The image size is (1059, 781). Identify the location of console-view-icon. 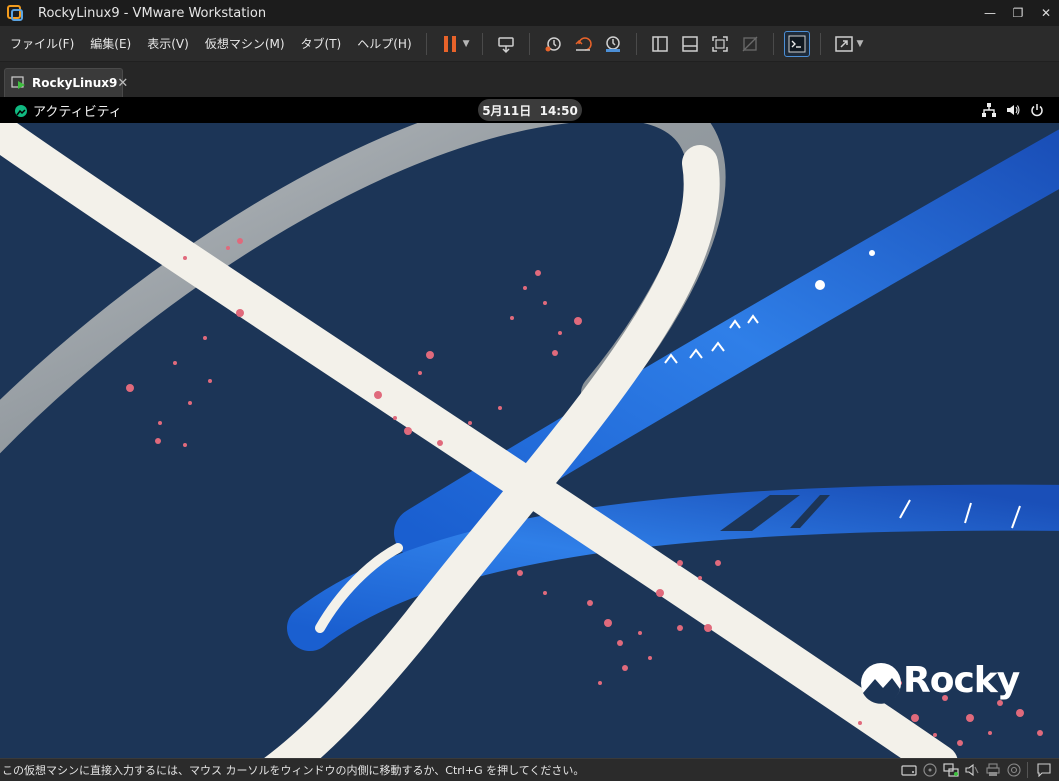
(796, 43).